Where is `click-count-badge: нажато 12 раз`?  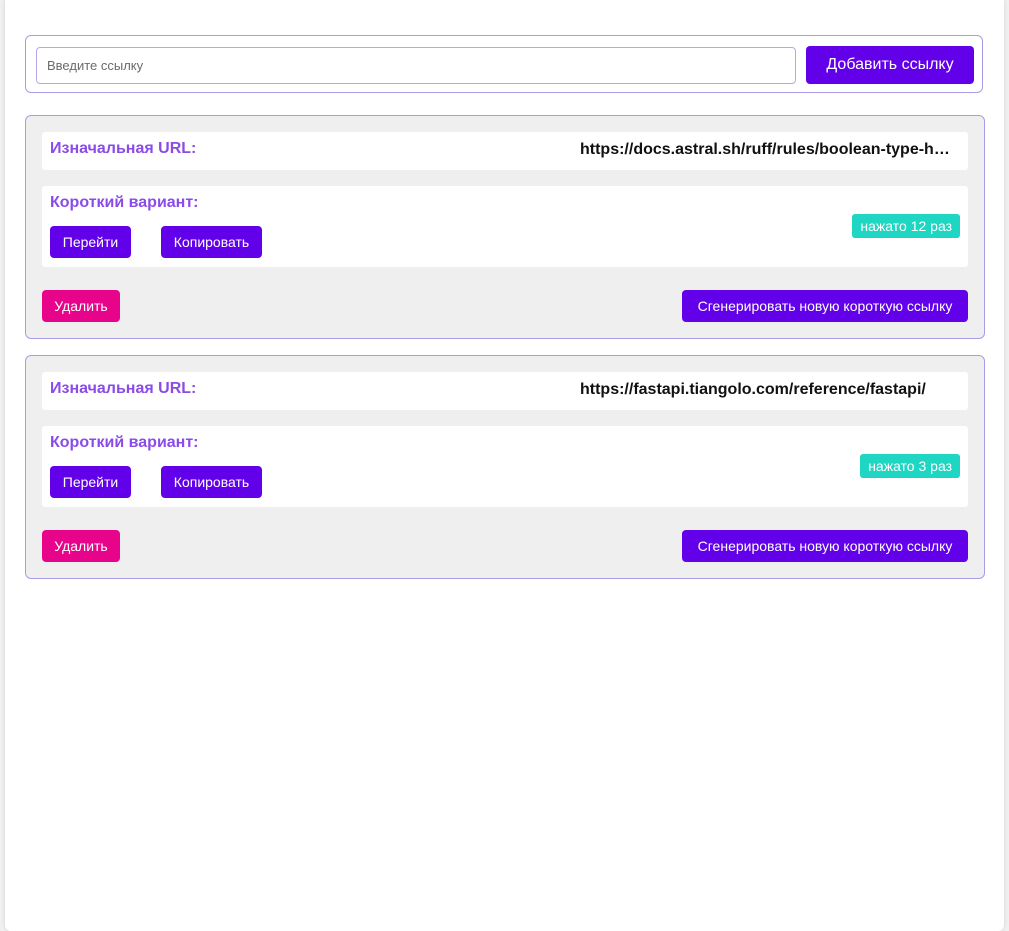 click-count-badge: нажато 12 раз is located at coordinates (906, 226).